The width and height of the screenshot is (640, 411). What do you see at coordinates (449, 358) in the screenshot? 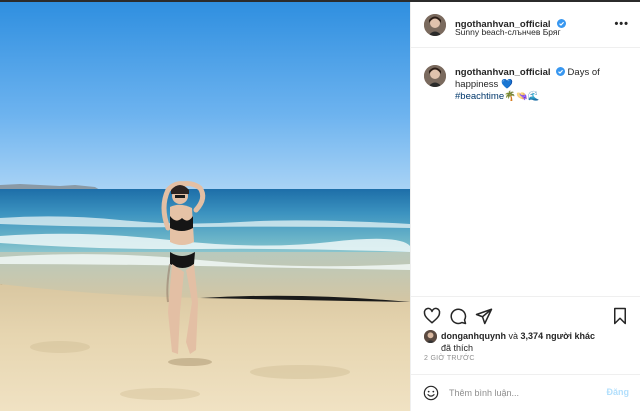
I see `post-timestamp: 2 GIỜ TRƯỚC` at bounding box center [449, 358].